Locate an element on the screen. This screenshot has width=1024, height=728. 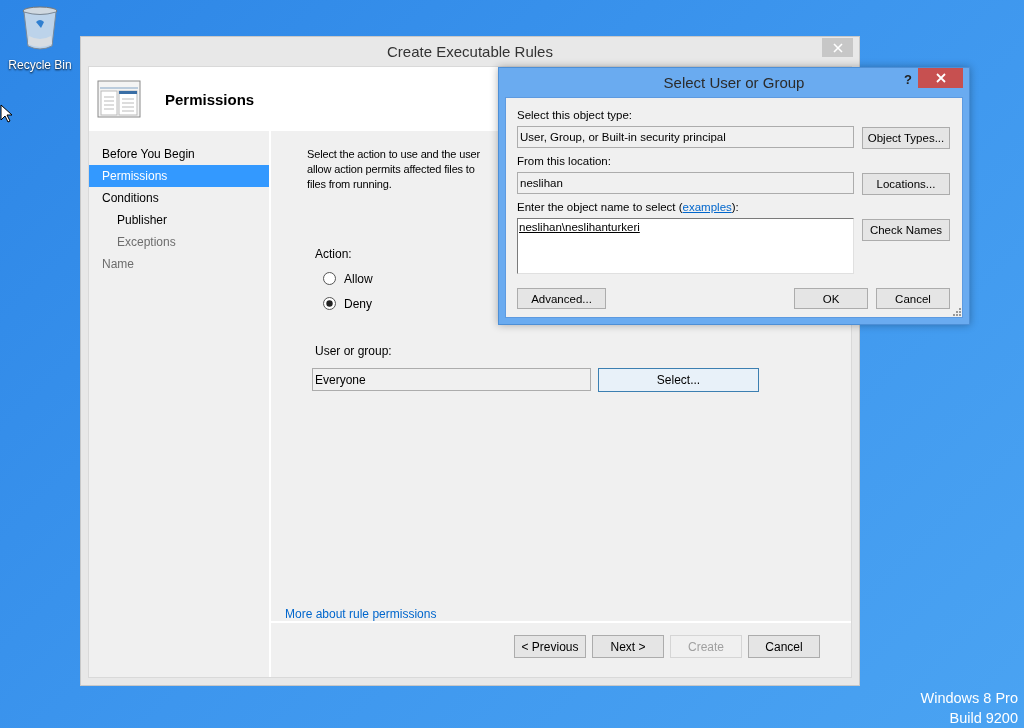
wizard-button: Cancel is located at coordinates (784, 646).